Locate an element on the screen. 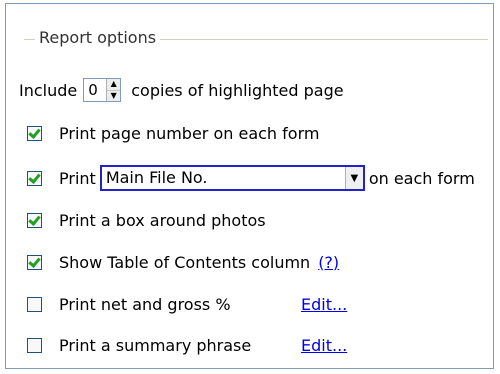  stepper-buttons: ▲ ▼ is located at coordinates (113, 90).